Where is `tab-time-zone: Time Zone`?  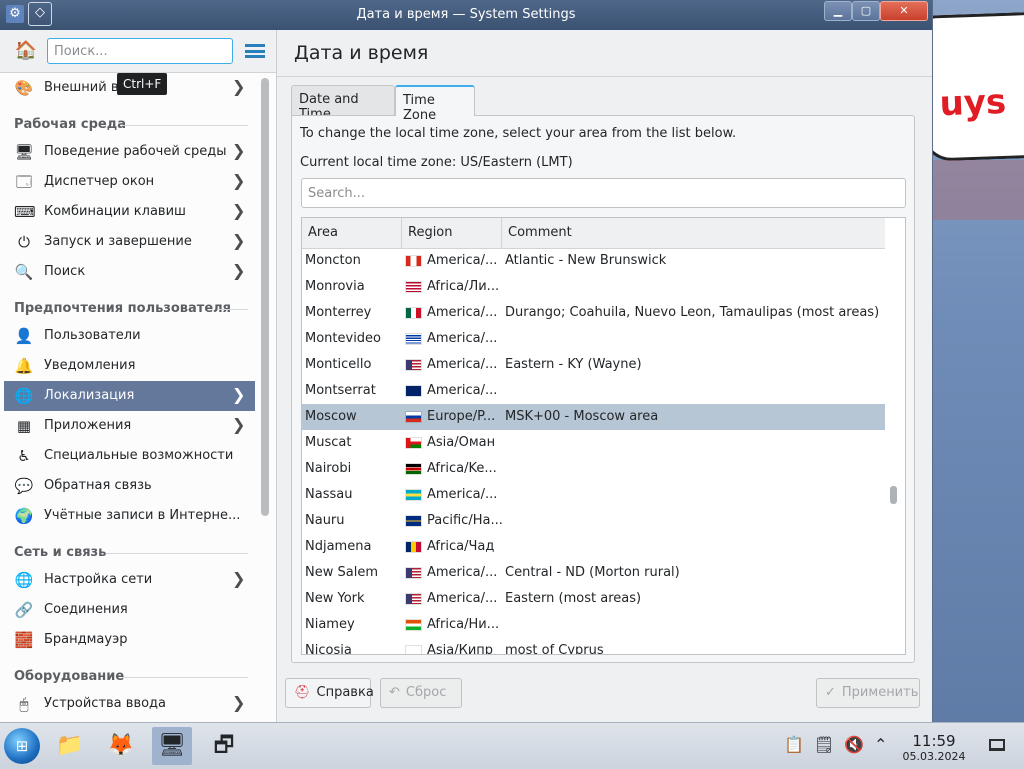
tab-time-zone: Time Zone is located at coordinates (435, 104).